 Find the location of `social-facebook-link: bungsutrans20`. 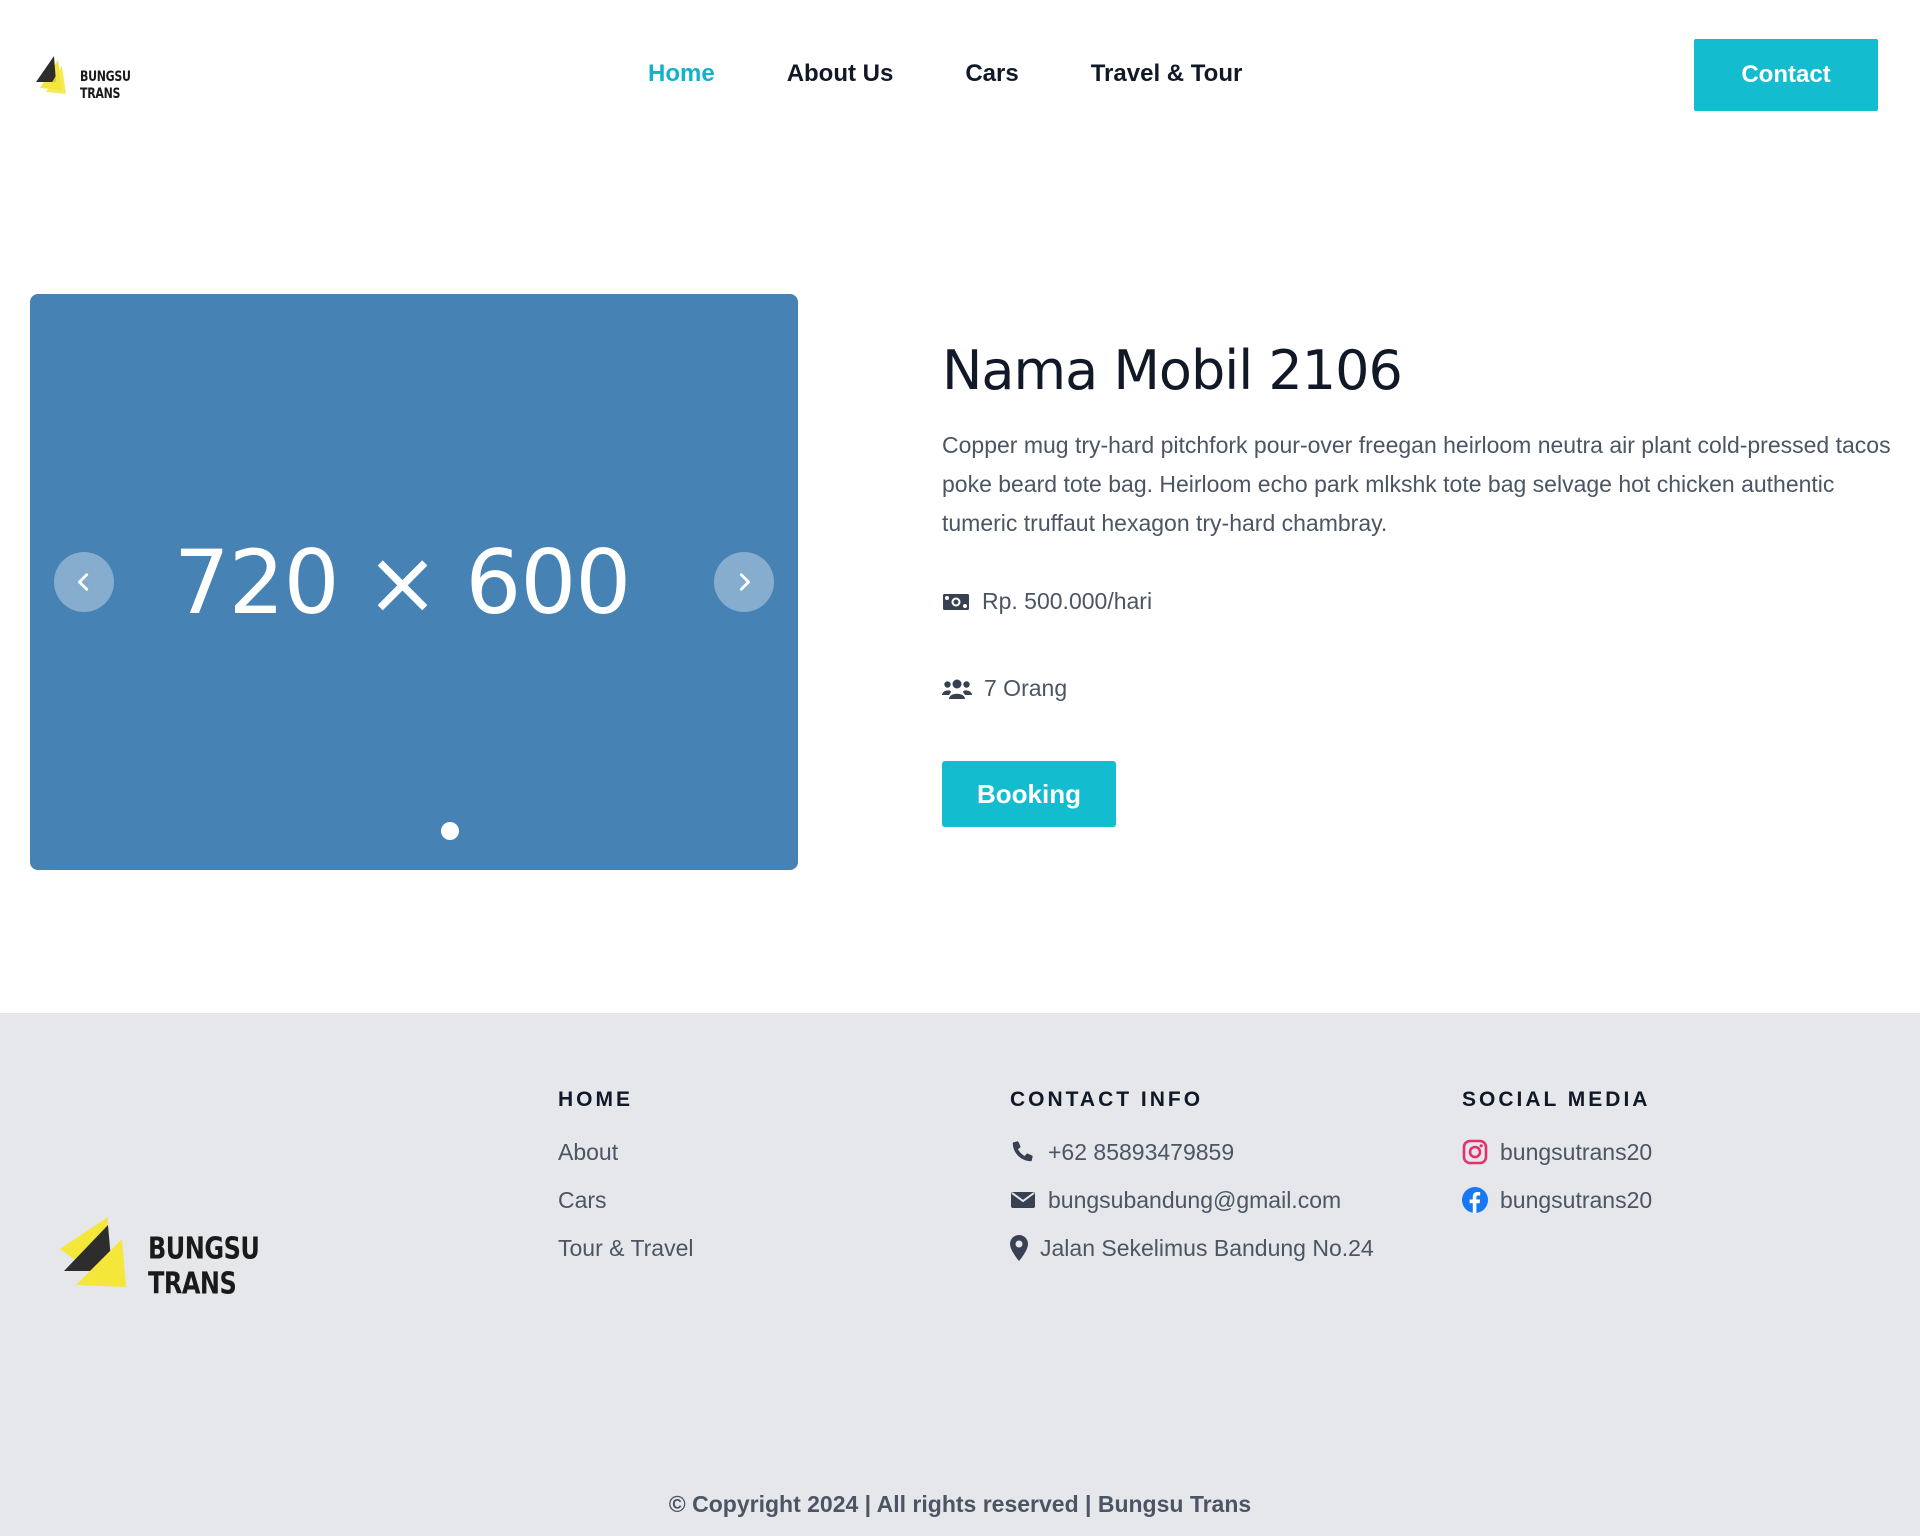

social-facebook-link: bungsutrans20 is located at coordinates (1557, 1200).